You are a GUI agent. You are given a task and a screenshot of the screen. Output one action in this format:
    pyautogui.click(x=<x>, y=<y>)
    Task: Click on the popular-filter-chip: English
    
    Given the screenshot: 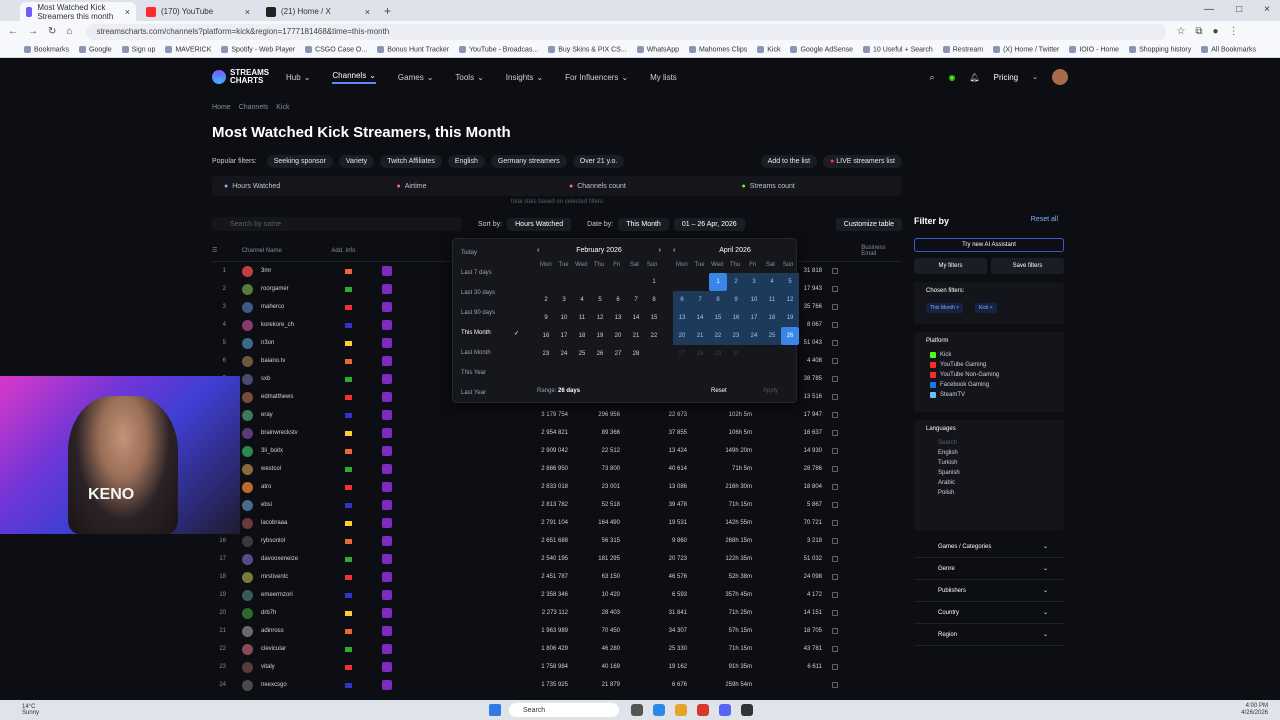 What is the action you would take?
    pyautogui.click(x=466, y=161)
    